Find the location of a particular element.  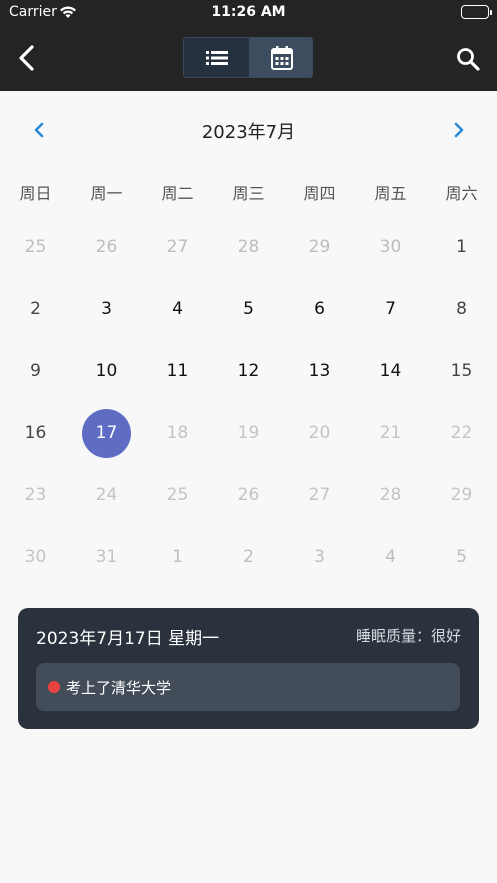

day-cell: 9 is located at coordinates (35, 371).